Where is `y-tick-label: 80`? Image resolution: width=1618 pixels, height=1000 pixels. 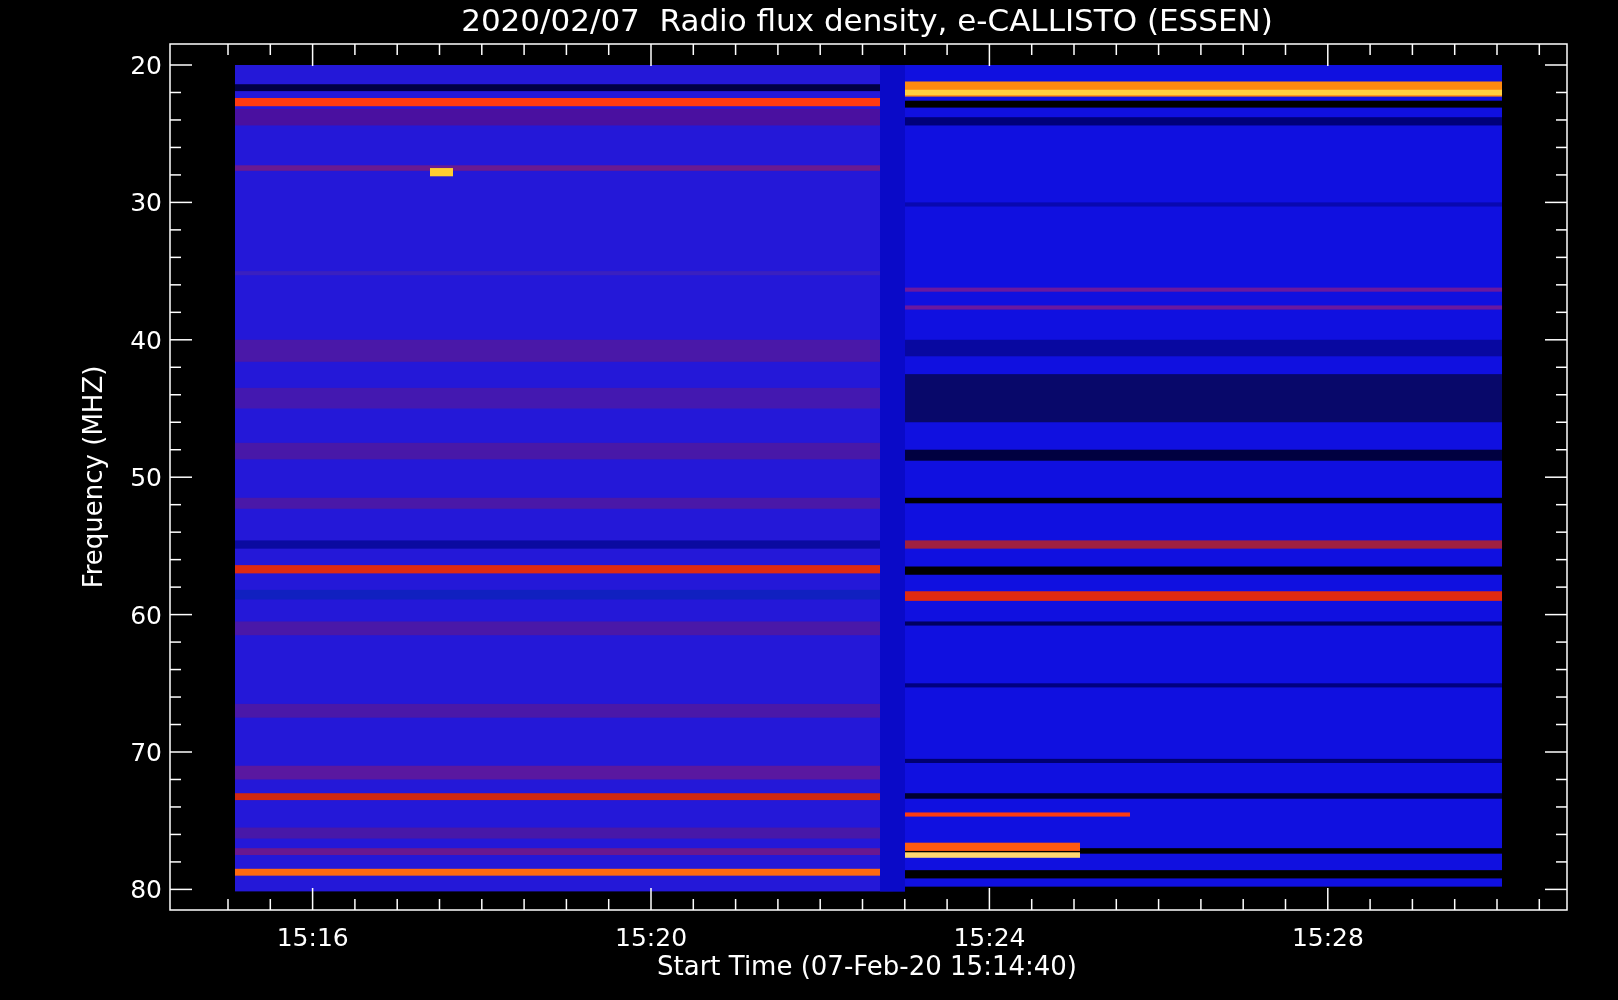 y-tick-label: 80 is located at coordinates (146, 890).